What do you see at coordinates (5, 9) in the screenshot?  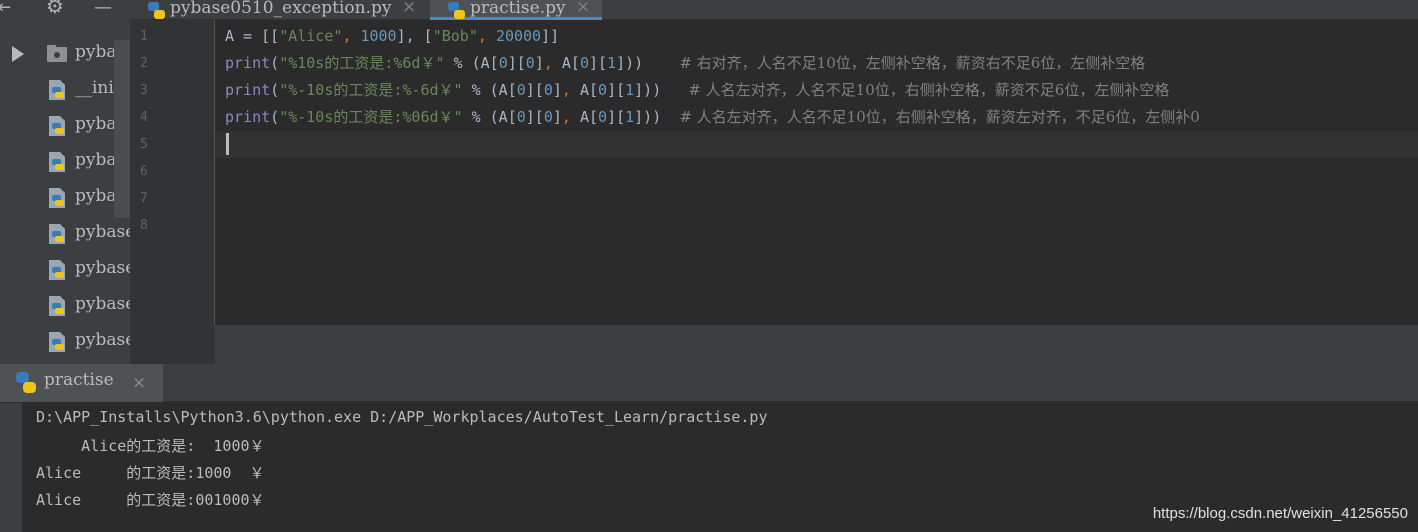 I see `collapse-icon: ⇤` at bounding box center [5, 9].